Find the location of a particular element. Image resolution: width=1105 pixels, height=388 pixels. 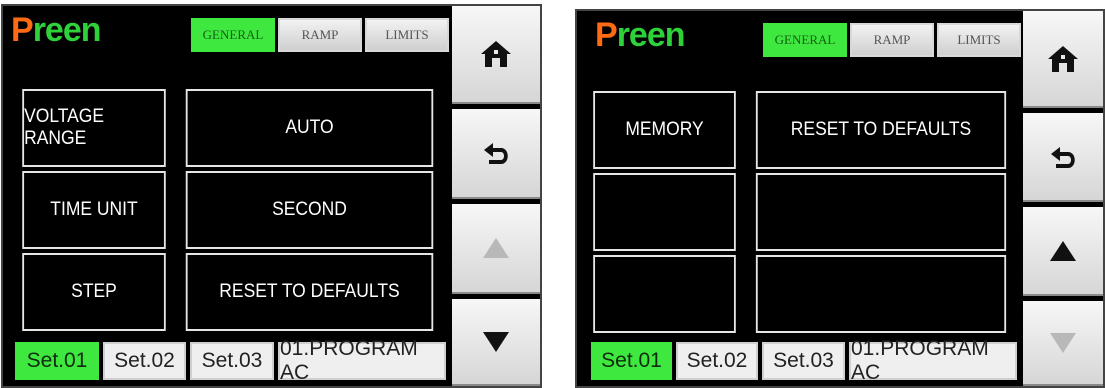

row-label-step: STEP is located at coordinates (94, 292).